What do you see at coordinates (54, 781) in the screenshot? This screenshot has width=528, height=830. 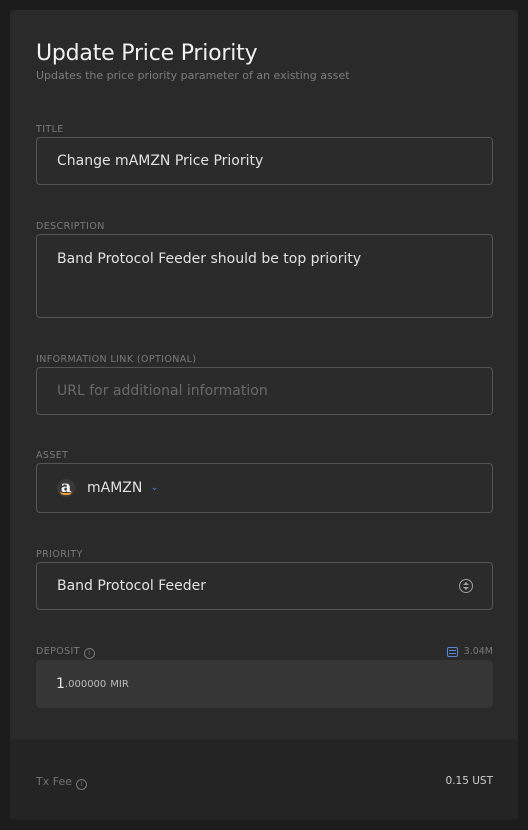 I see `tx-fee-label-text: Tx Fee` at bounding box center [54, 781].